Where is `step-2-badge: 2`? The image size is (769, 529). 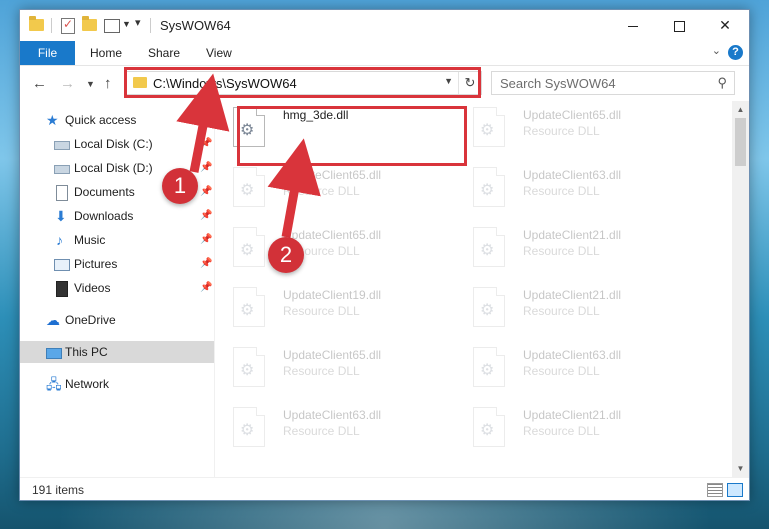 step-2-badge: 2 is located at coordinates (286, 255).